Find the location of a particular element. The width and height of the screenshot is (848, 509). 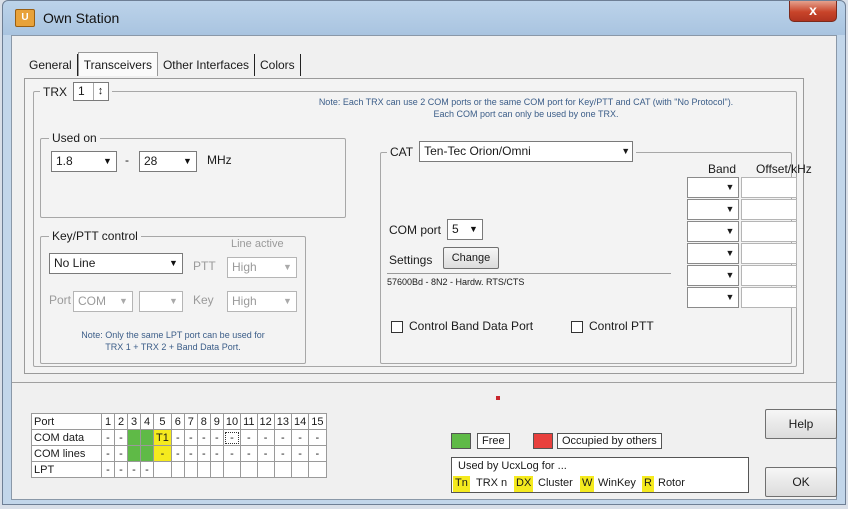

control-band-data-port-label: Control Band Data Port is located at coordinates (471, 326).